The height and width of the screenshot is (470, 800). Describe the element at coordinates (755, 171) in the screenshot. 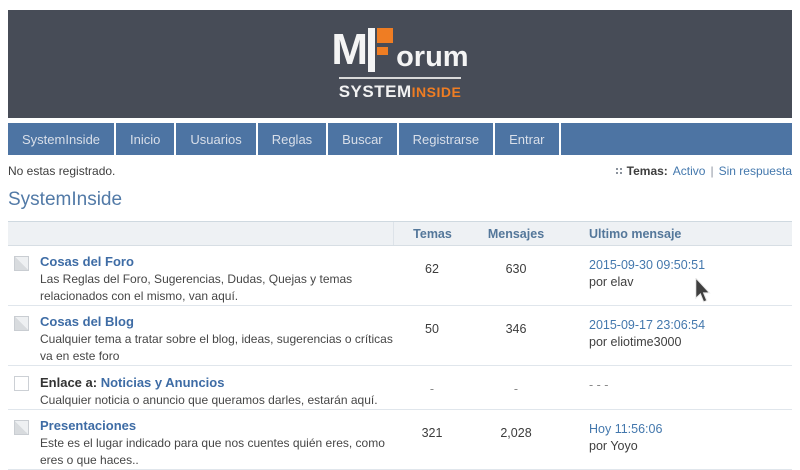

I see `topics-unanswered-link: Sin respuesta` at that location.